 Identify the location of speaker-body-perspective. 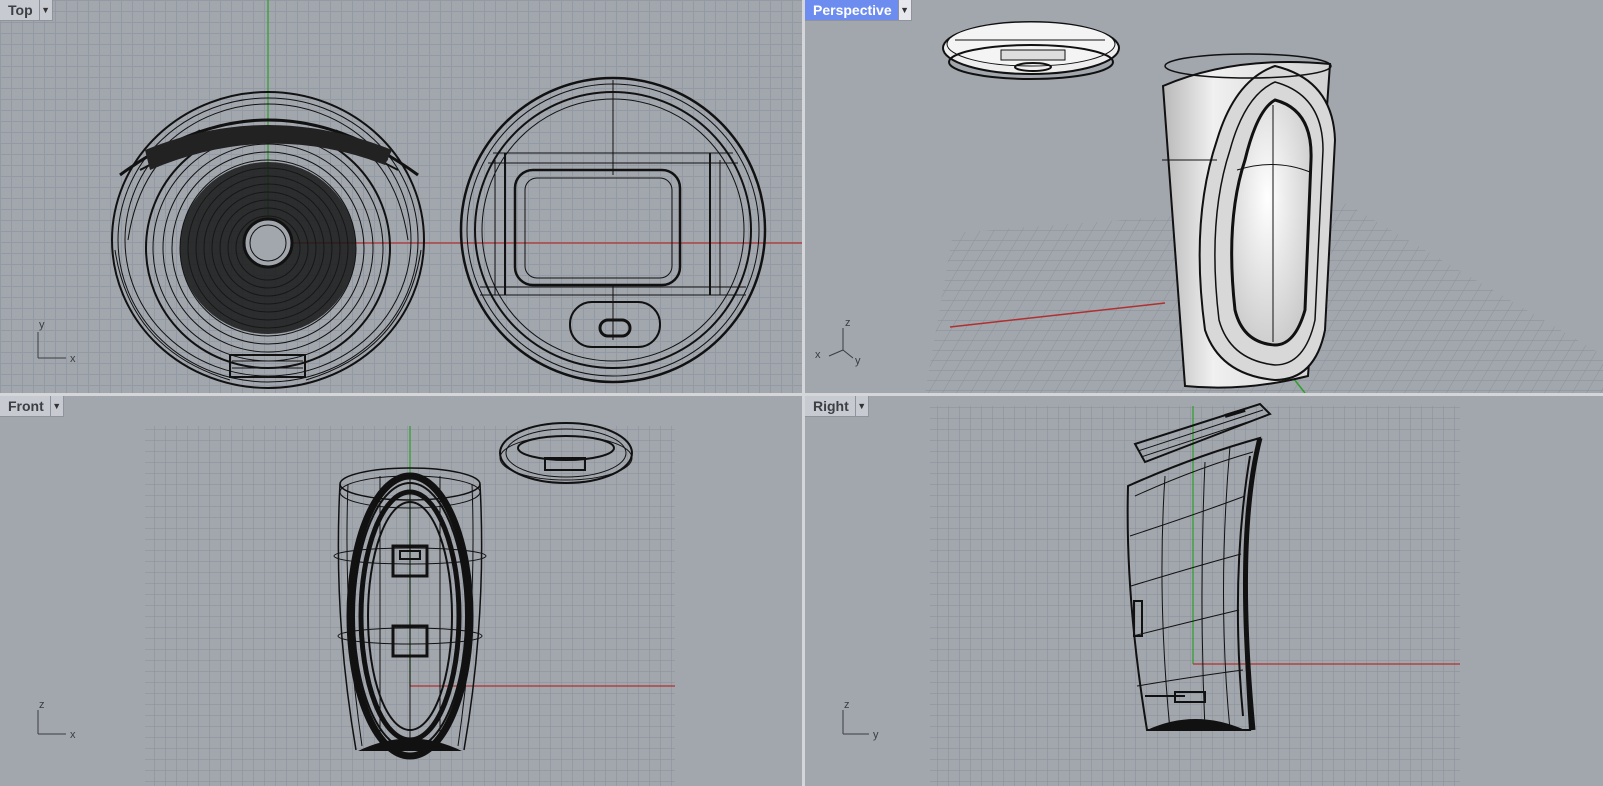
(1249, 221).